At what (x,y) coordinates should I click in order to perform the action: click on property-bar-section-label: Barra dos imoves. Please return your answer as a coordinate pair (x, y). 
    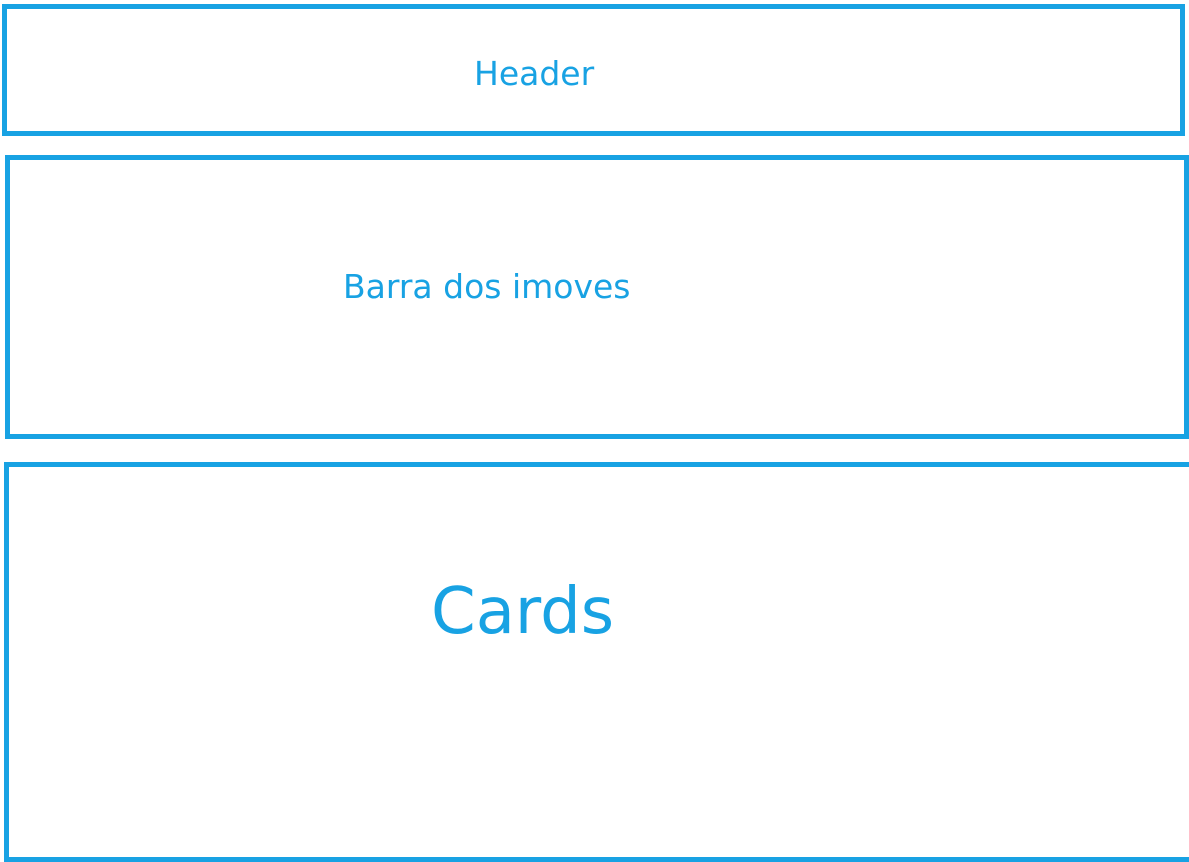
    Looking at the image, I should click on (487, 286).